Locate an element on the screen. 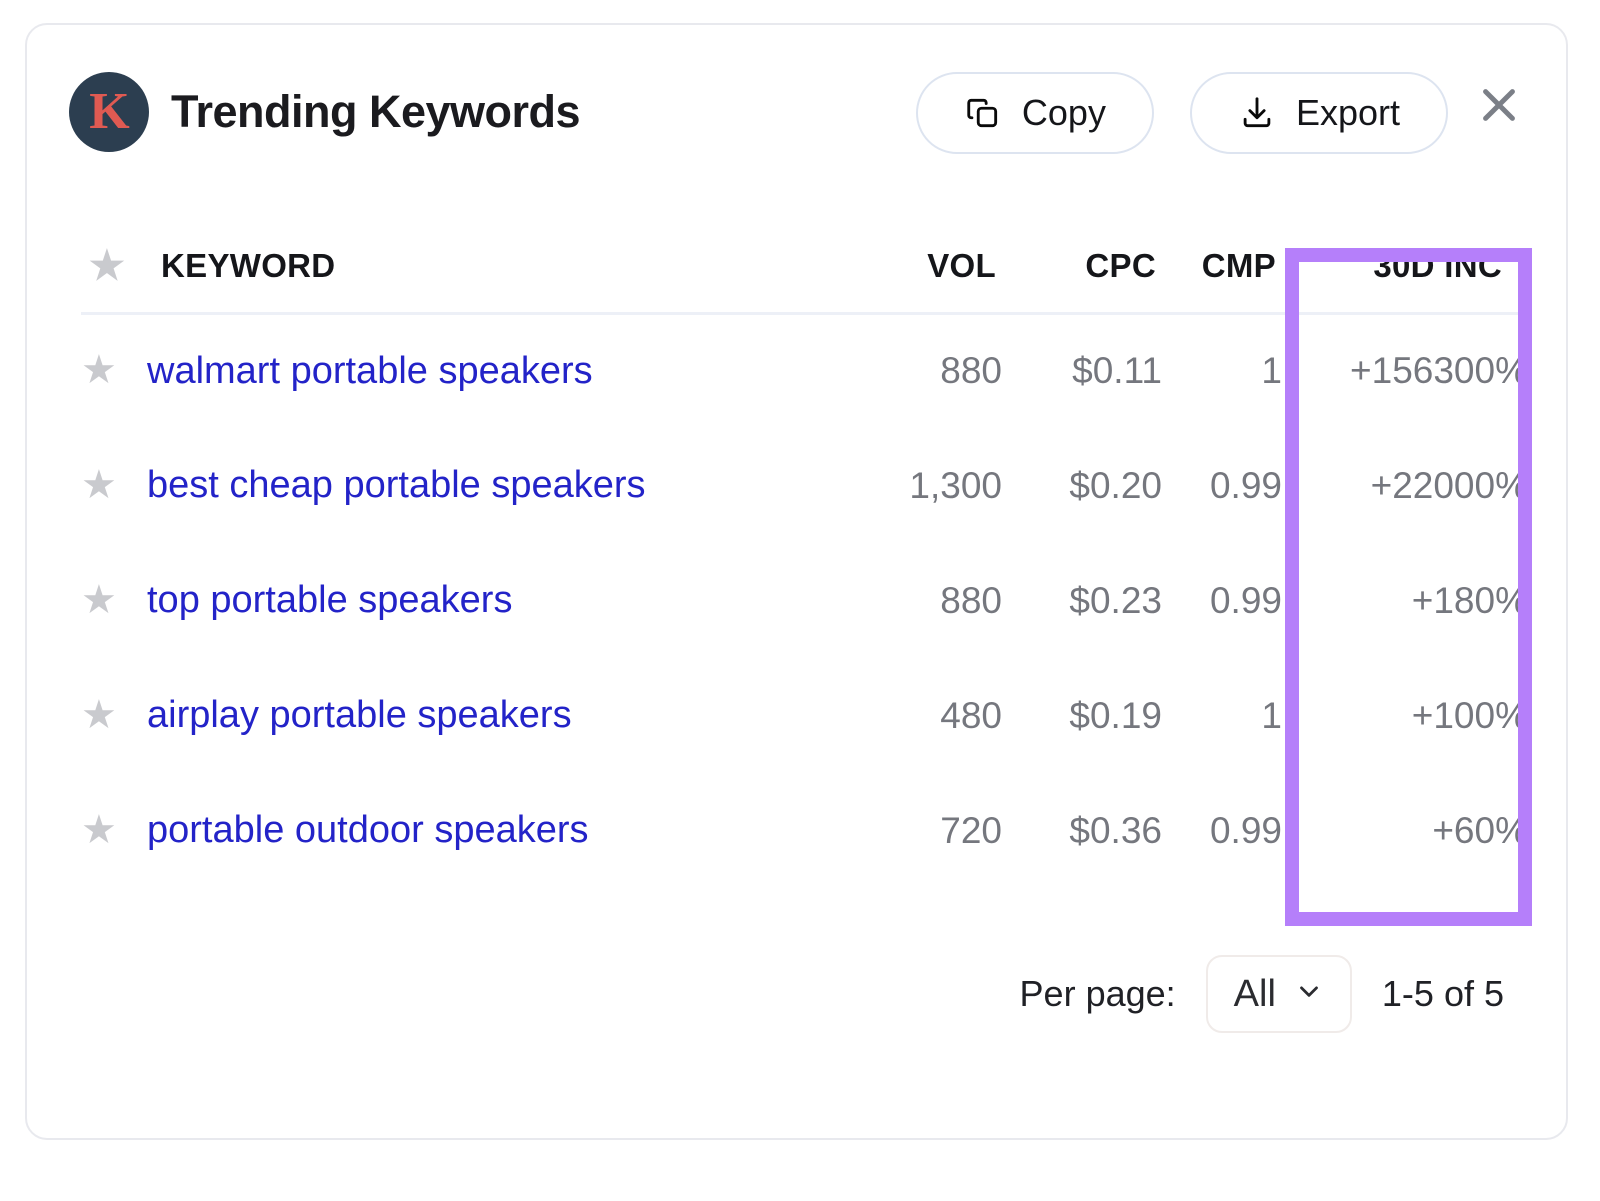 The image size is (1600, 1201). per-page-select: All is located at coordinates (1278, 994).